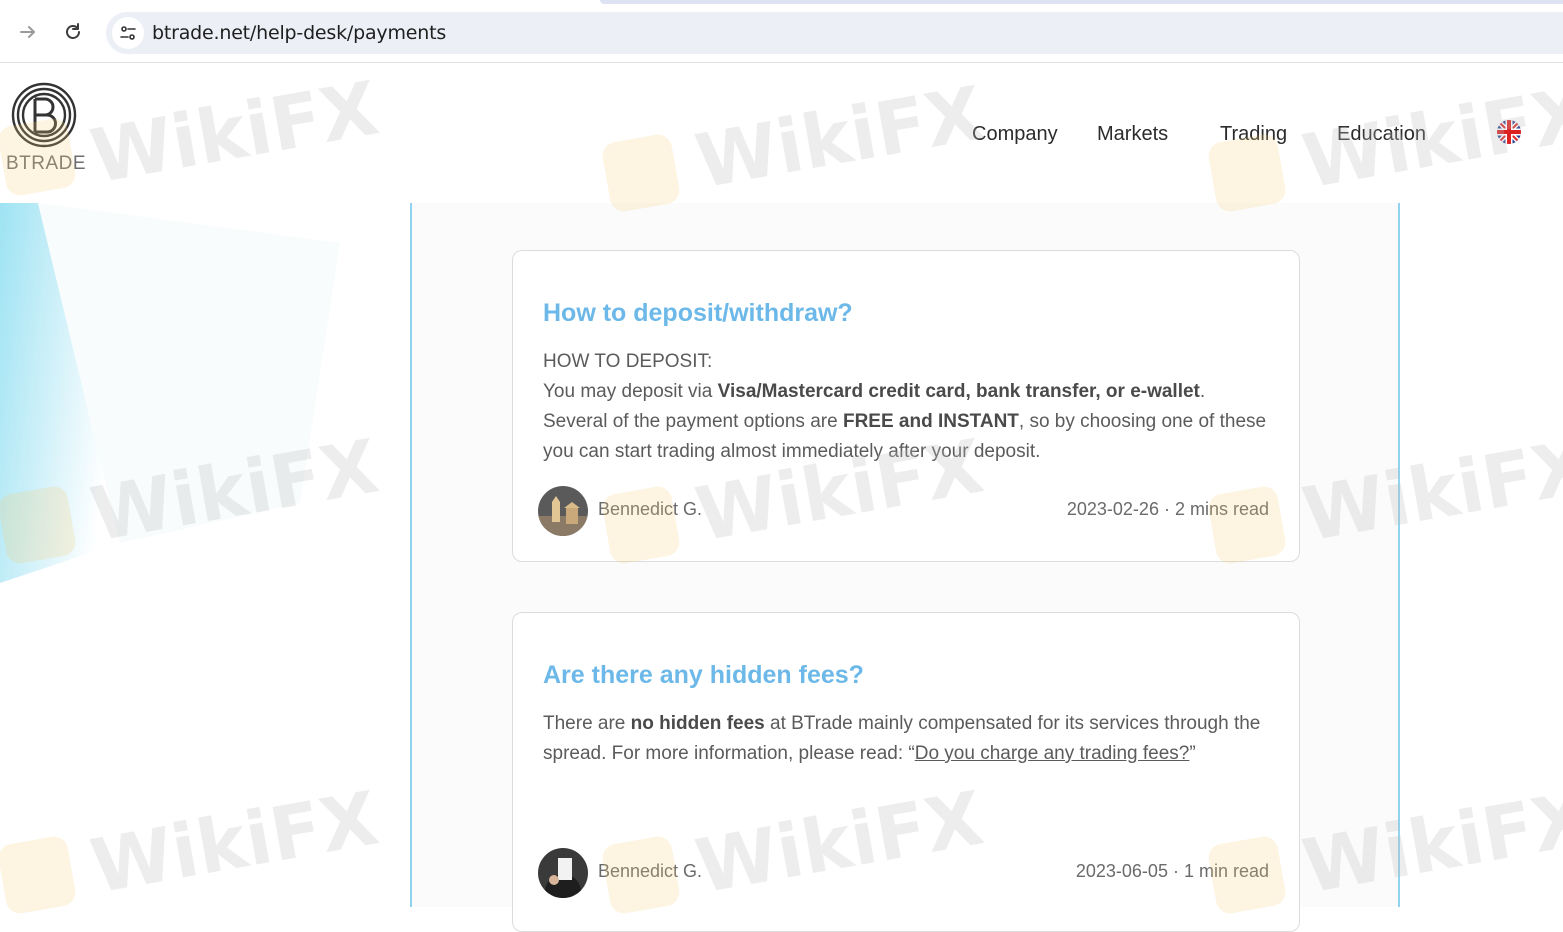 Image resolution: width=1563 pixels, height=932 pixels. I want to click on browser-toolbar: btrade.net/help-desk/payments, so click(781, 31).